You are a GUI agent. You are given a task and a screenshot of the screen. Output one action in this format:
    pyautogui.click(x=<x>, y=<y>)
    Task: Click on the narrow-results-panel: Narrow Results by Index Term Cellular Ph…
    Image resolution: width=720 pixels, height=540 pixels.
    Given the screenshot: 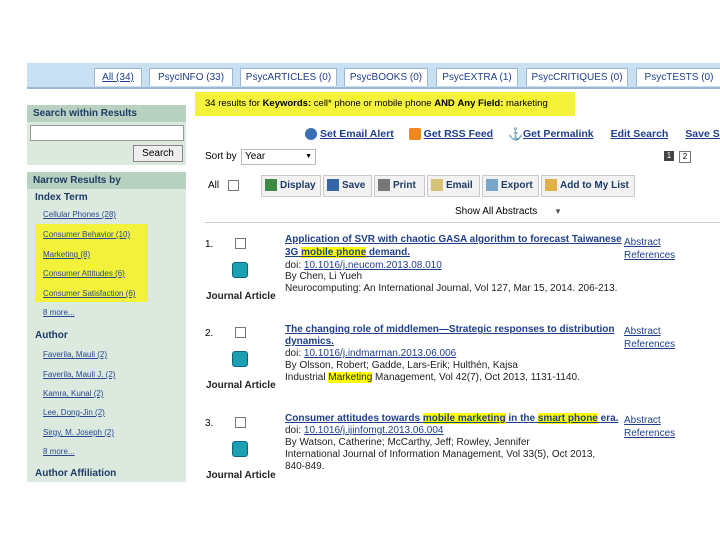 What is the action you would take?
    pyautogui.click(x=106, y=327)
    